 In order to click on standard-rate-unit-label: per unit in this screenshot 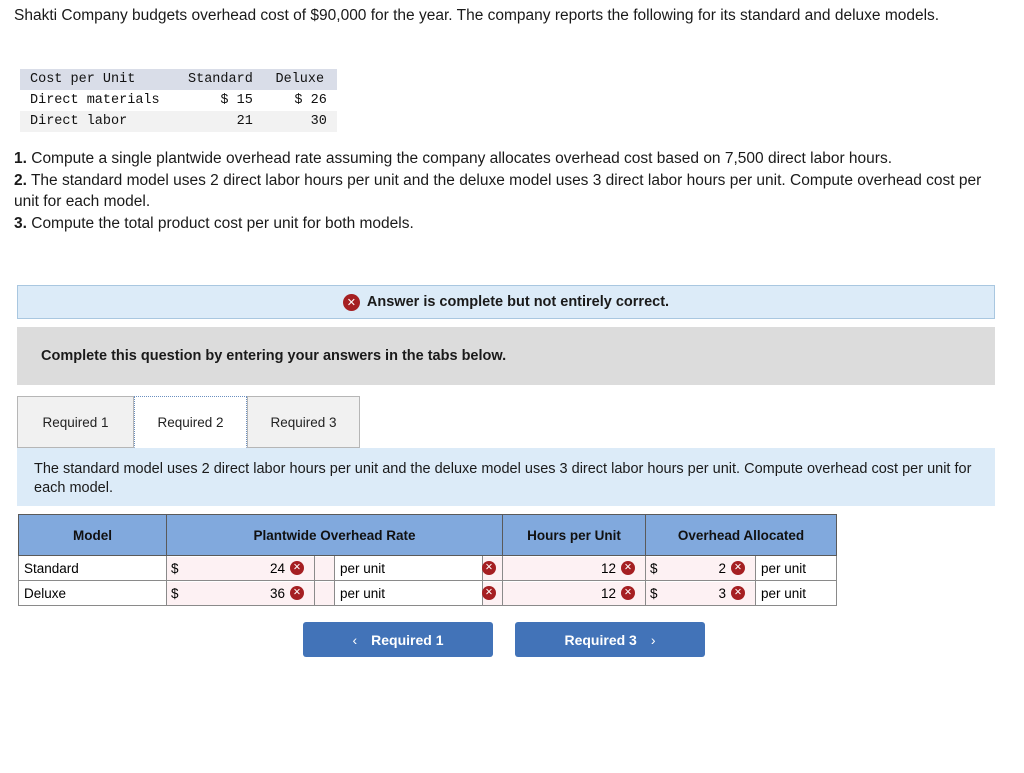, I will do `click(408, 568)`.